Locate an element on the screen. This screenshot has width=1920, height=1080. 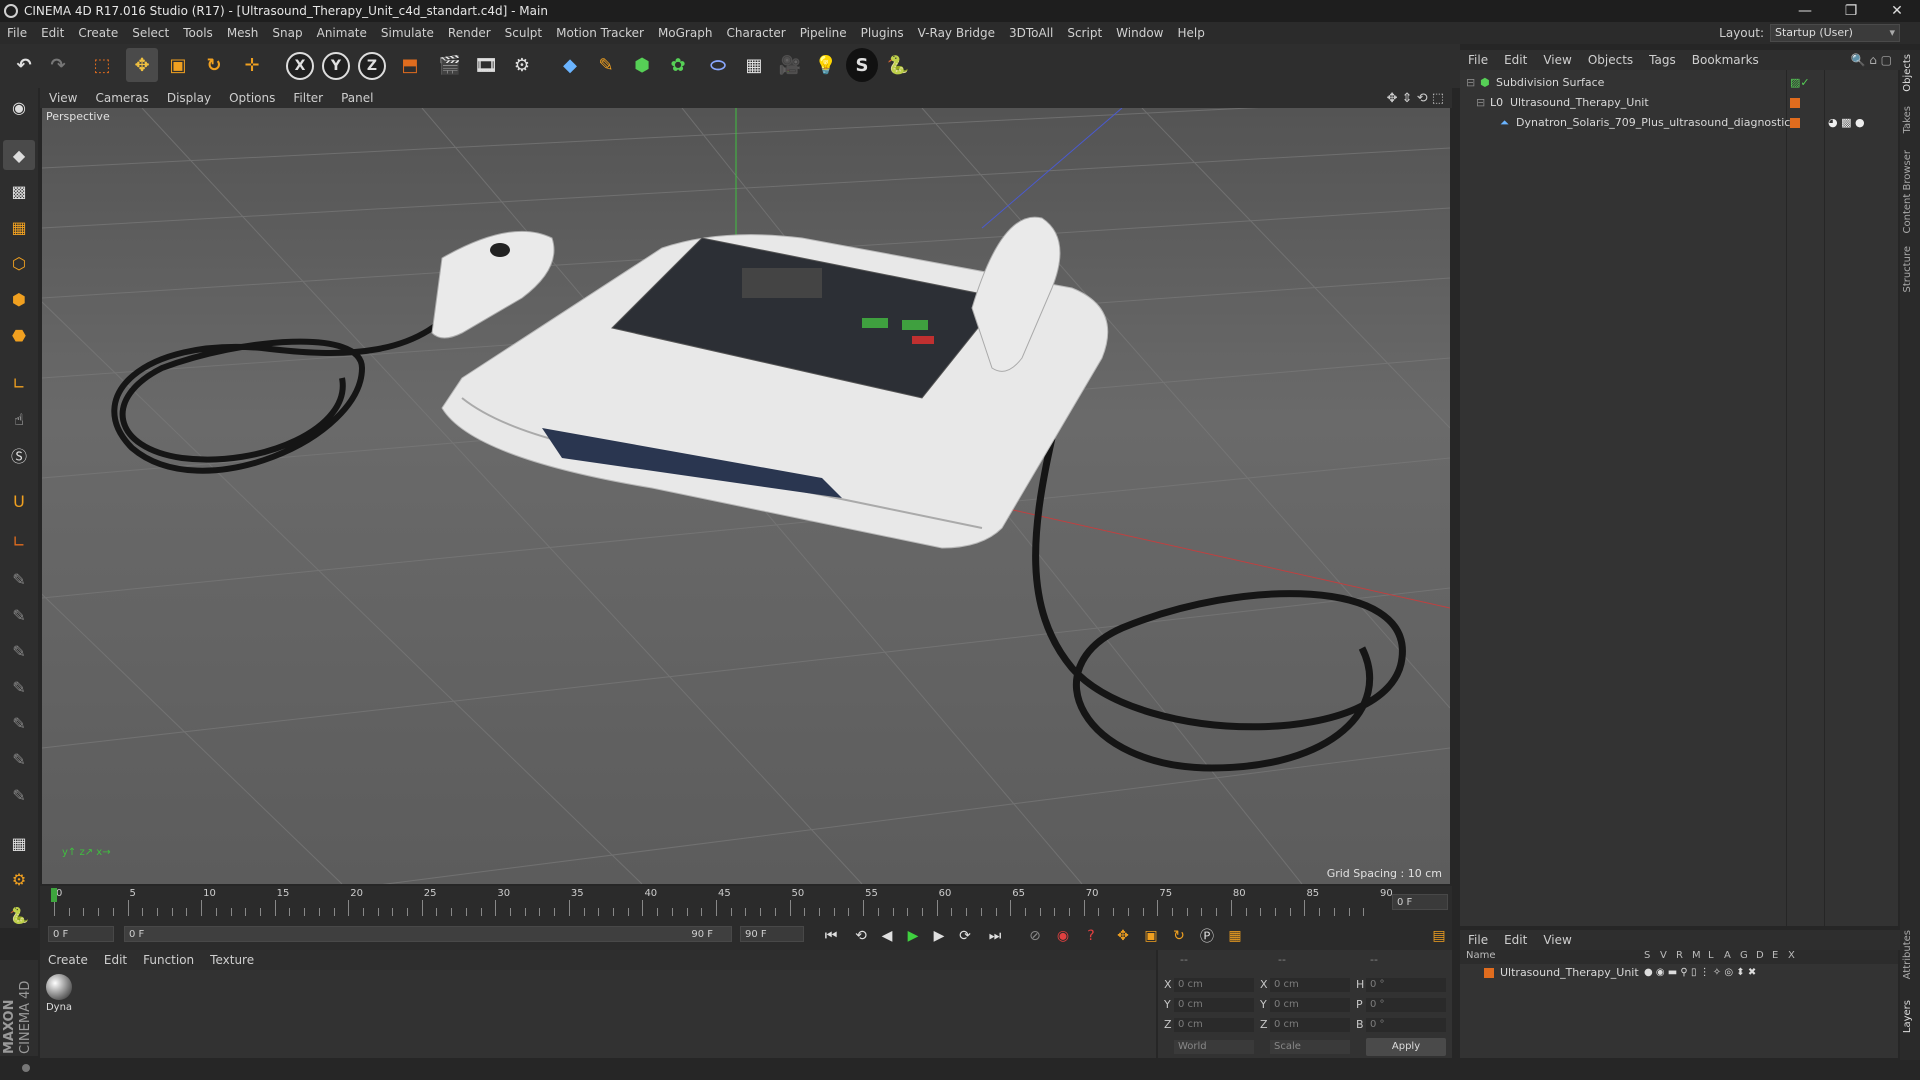
play-icon: ▶ is located at coordinates (913, 936).